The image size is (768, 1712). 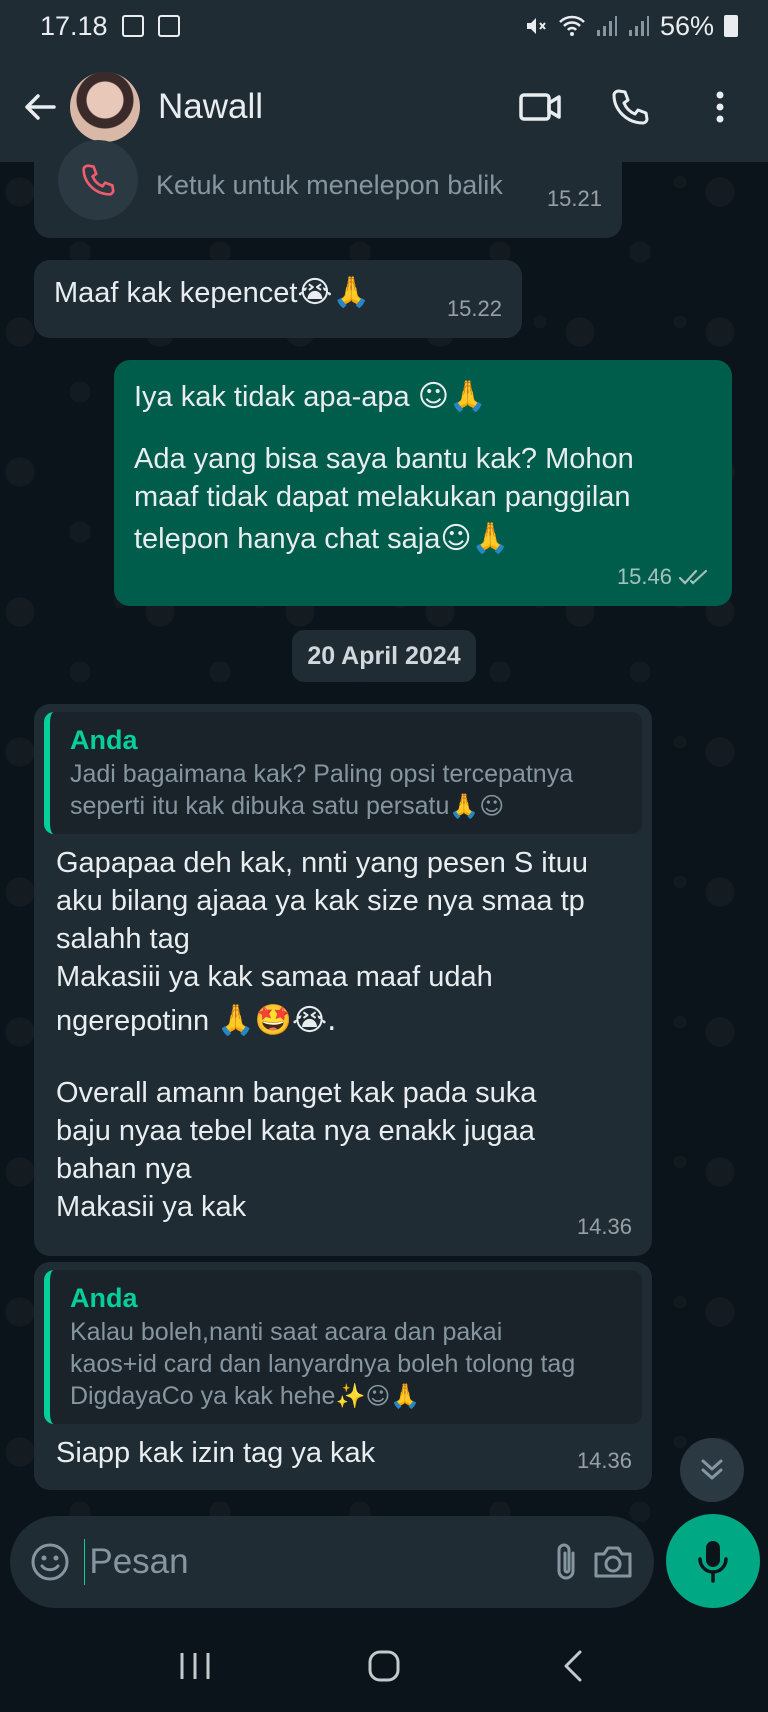 I want to click on recents-button, so click(x=195, y=1666).